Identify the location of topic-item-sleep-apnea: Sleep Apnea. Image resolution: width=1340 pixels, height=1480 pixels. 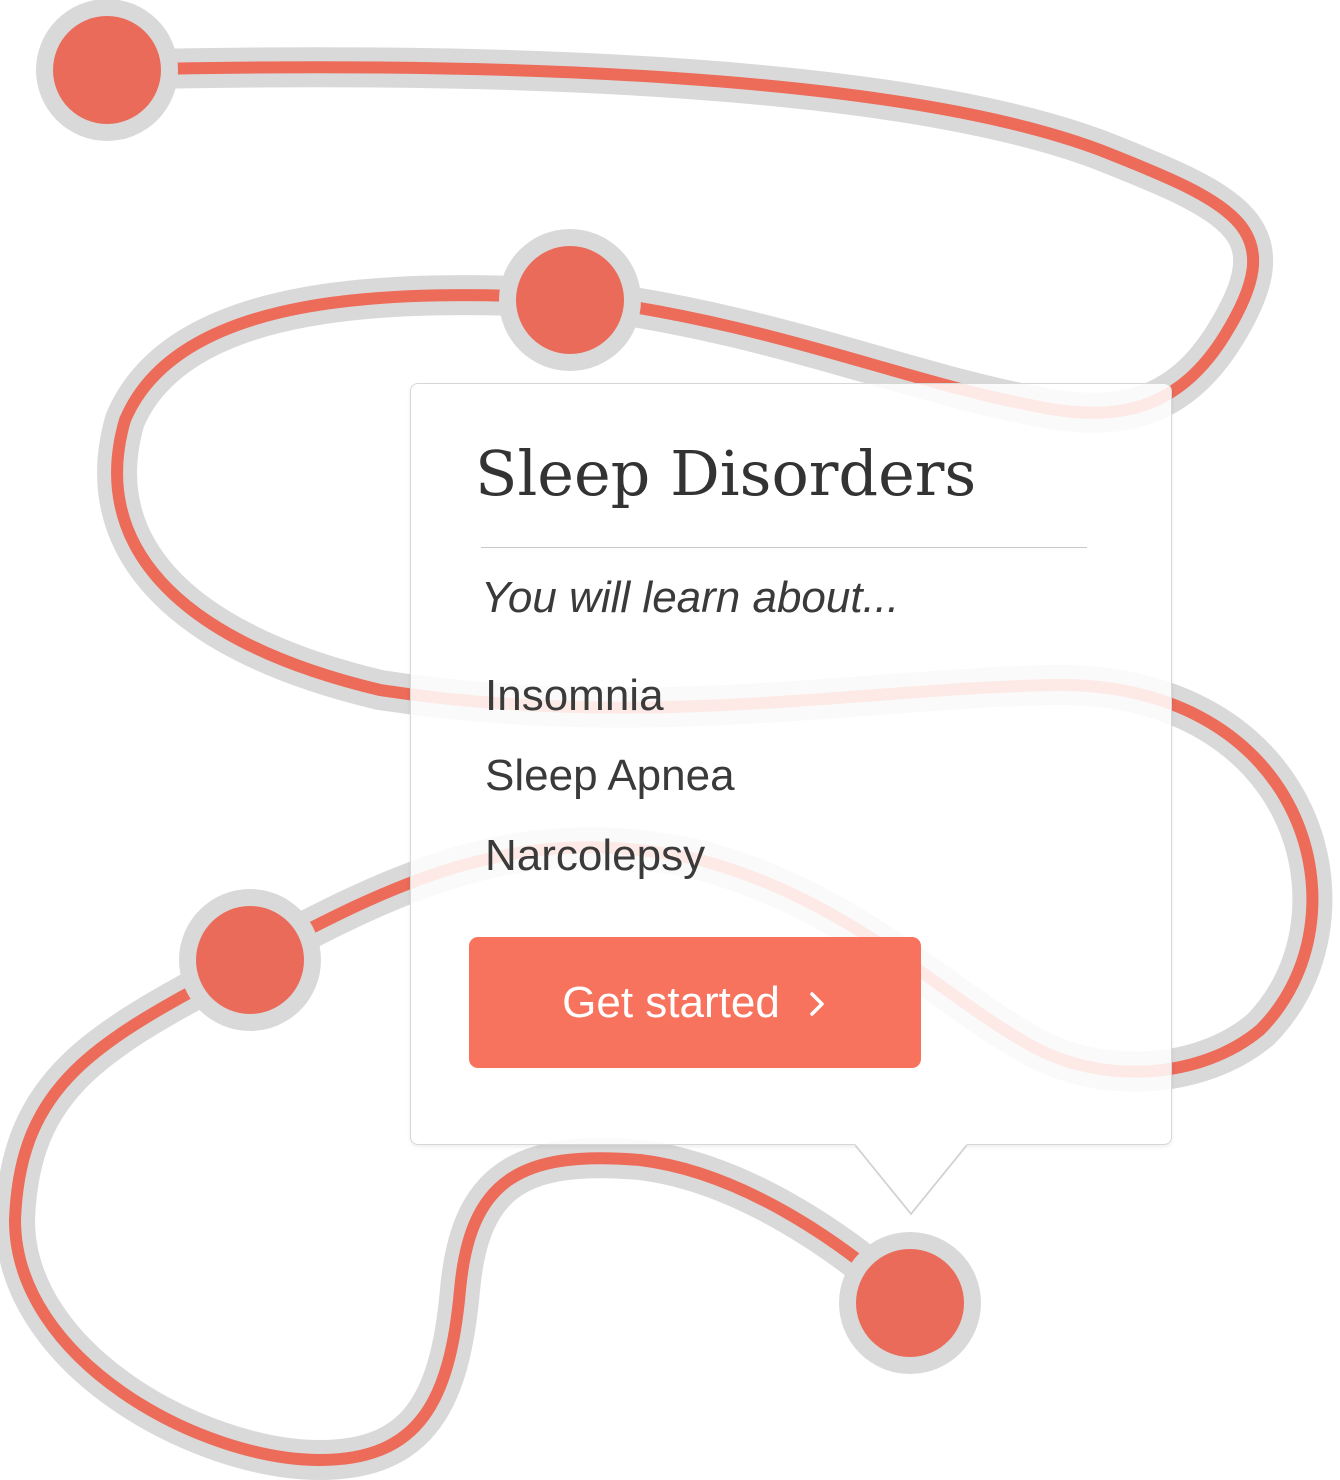
(610, 775).